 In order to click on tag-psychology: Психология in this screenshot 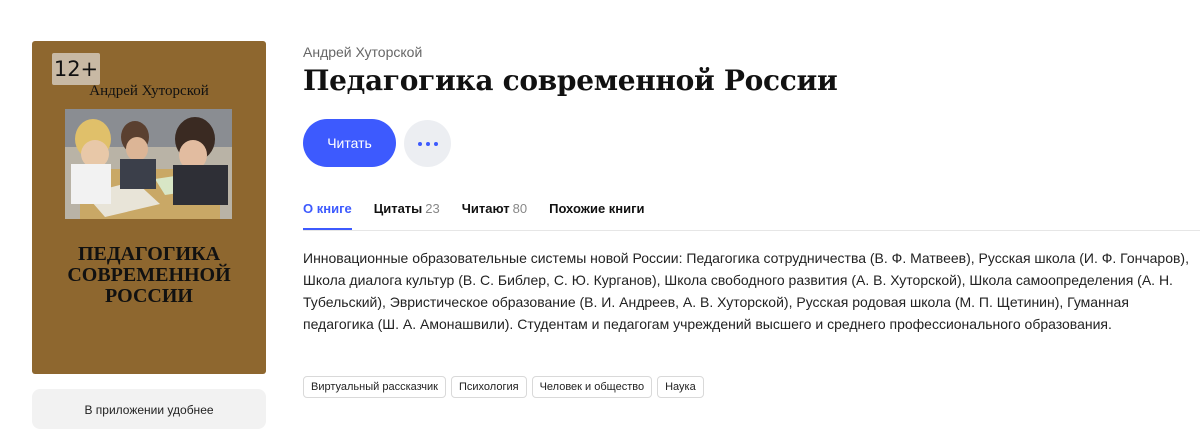, I will do `click(489, 387)`.